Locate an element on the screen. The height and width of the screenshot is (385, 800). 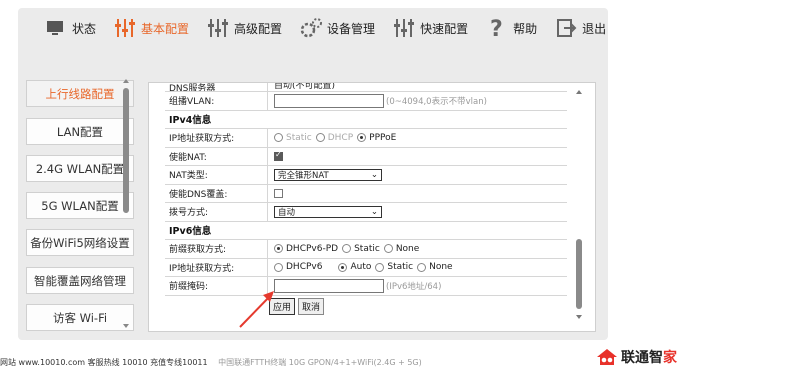
sidebar-scrollbar is located at coordinates (126, 204).